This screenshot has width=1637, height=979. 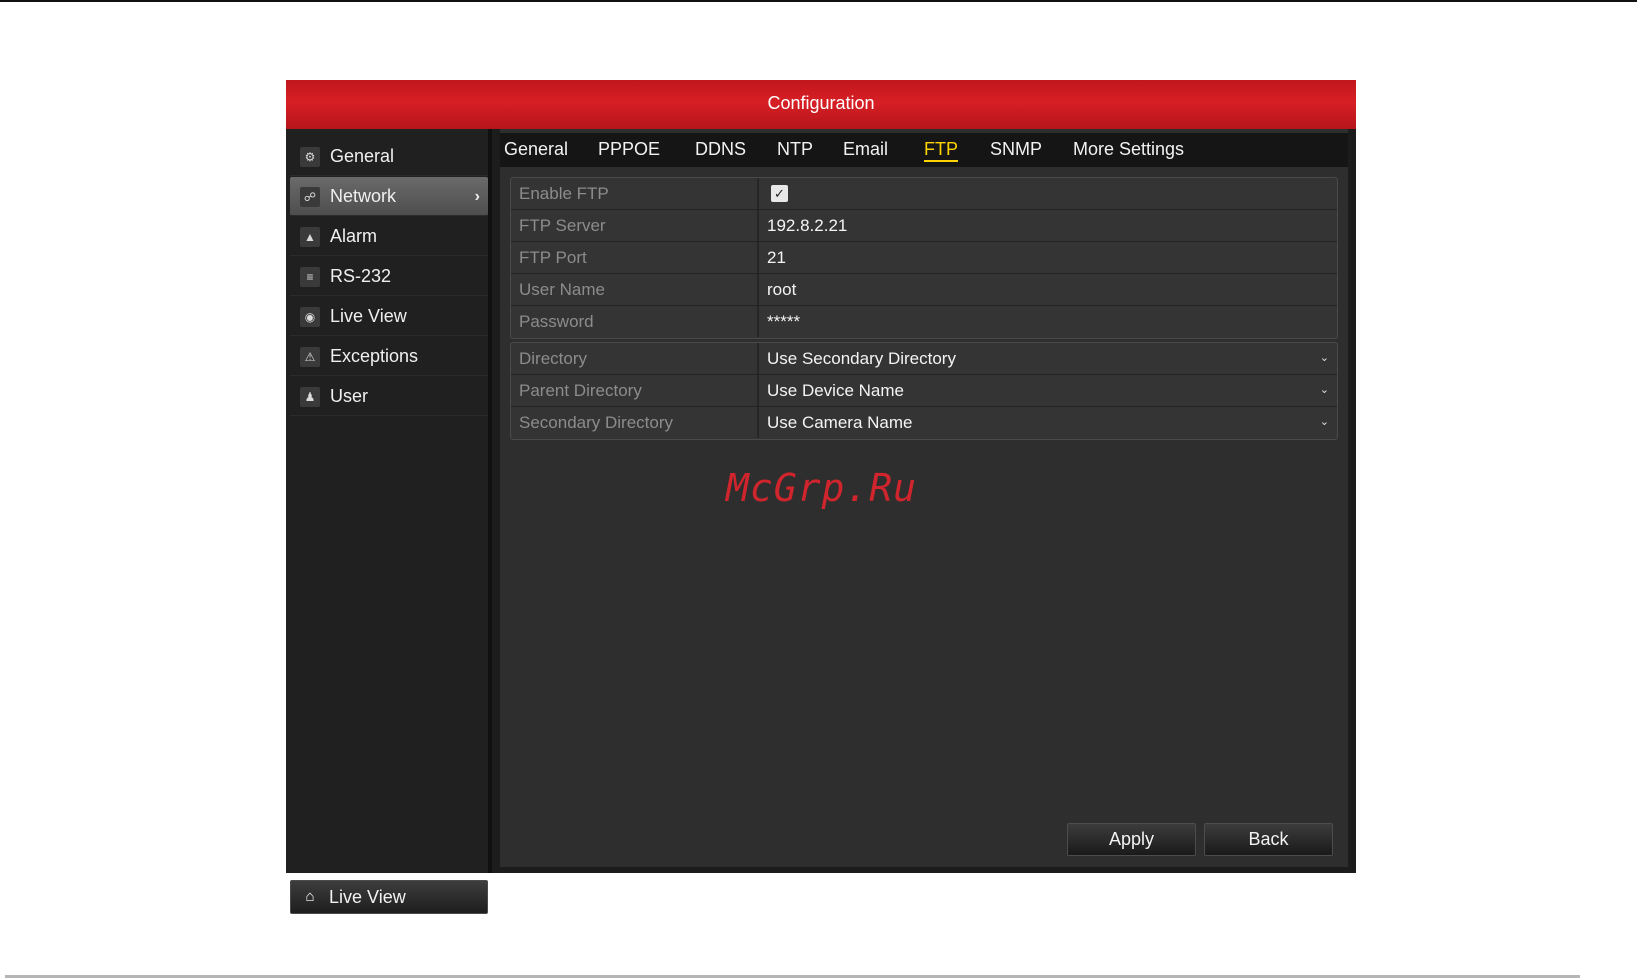 I want to click on sidebar-item-label: User, so click(x=349, y=396).